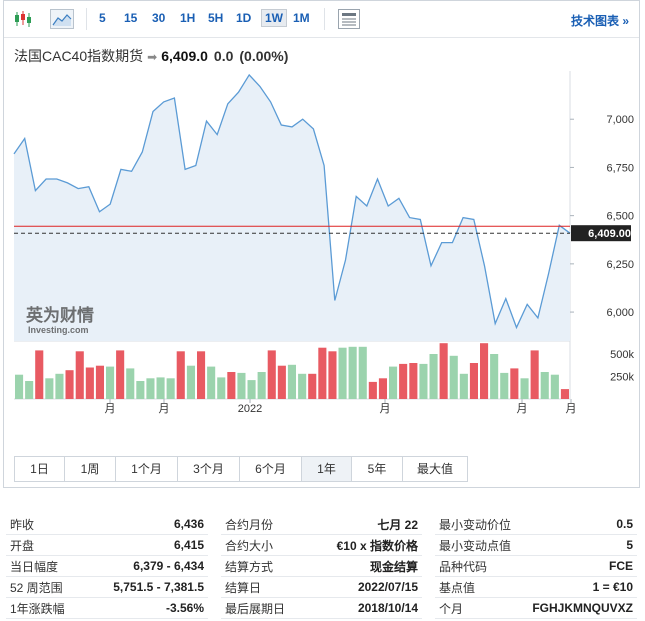 This screenshot has height=621, width=645. Describe the element at coordinates (146, 608) in the screenshot. I see `stat-value: -3.56%` at that location.